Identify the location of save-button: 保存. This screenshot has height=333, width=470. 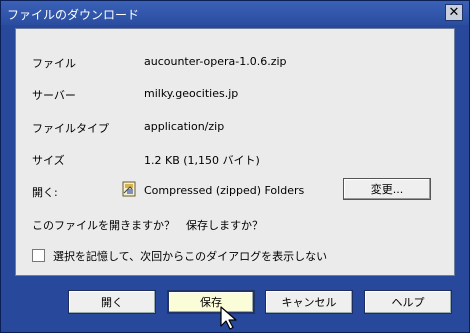
(211, 302).